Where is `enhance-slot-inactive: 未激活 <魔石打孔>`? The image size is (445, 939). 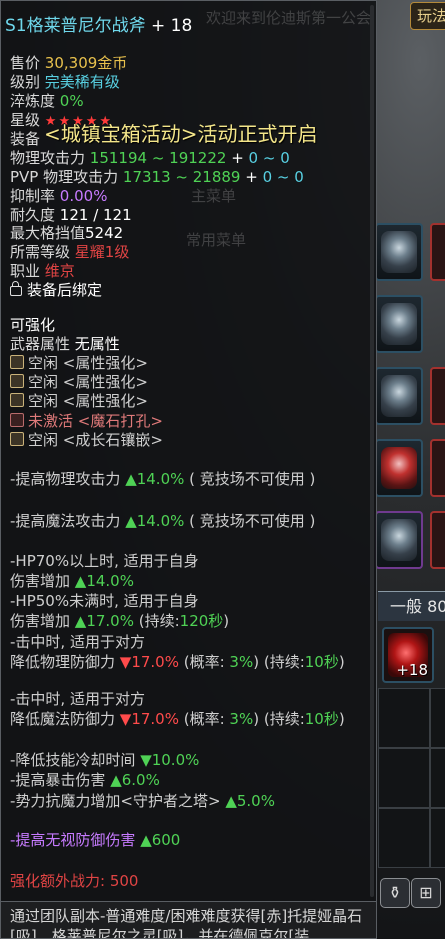 enhance-slot-inactive: 未激活 <魔石打孔> is located at coordinates (86, 421).